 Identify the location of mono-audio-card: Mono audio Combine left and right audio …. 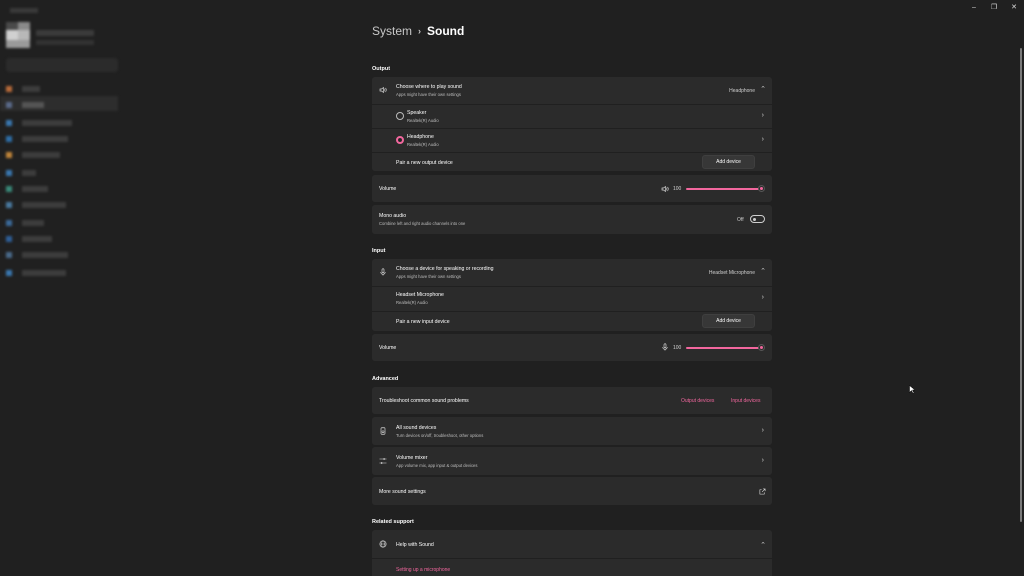
(572, 219).